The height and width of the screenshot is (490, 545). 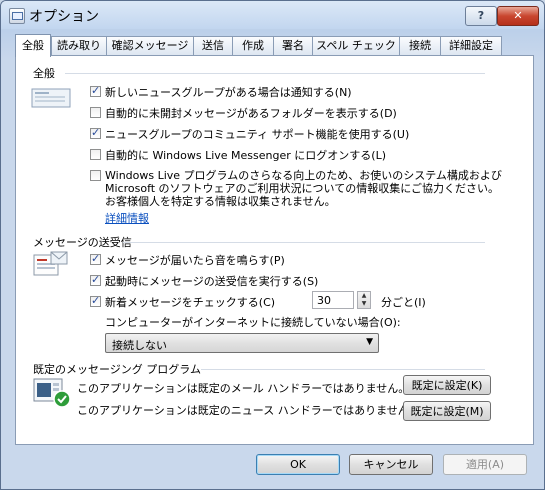 What do you see at coordinates (251, 113) in the screenshot?
I see `show-unread-folders-label: 自動的に未開封メッセージがあるフォルダーを表示する(D)` at bounding box center [251, 113].